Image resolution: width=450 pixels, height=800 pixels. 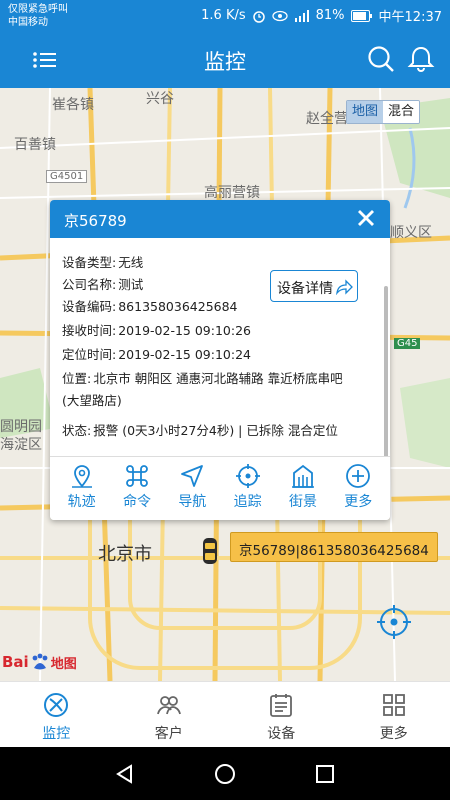 What do you see at coordinates (366, 218) in the screenshot?
I see `close-icon` at bounding box center [366, 218].